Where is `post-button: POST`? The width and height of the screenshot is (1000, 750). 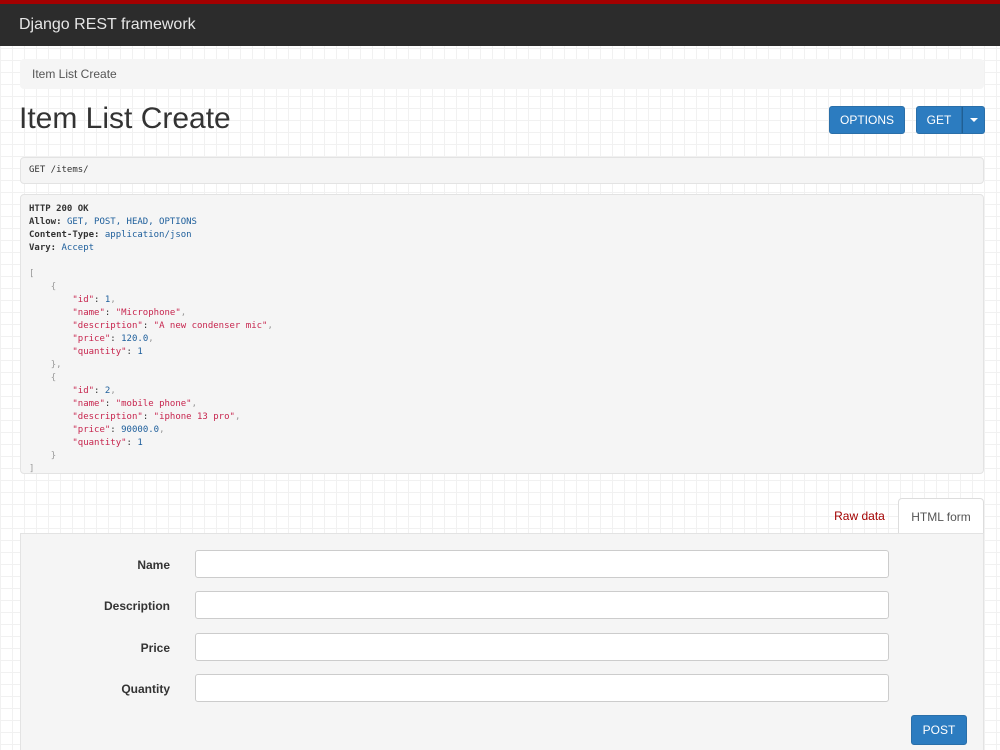 post-button: POST is located at coordinates (939, 730).